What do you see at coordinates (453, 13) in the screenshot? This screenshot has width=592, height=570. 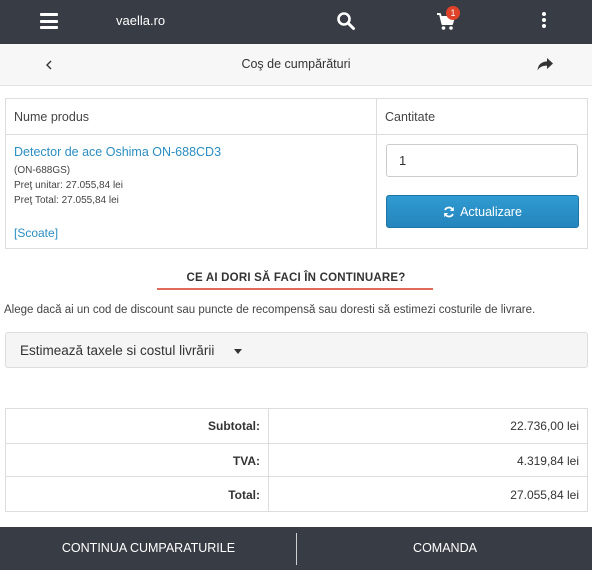 I see `cart-count-badge: 1` at bounding box center [453, 13].